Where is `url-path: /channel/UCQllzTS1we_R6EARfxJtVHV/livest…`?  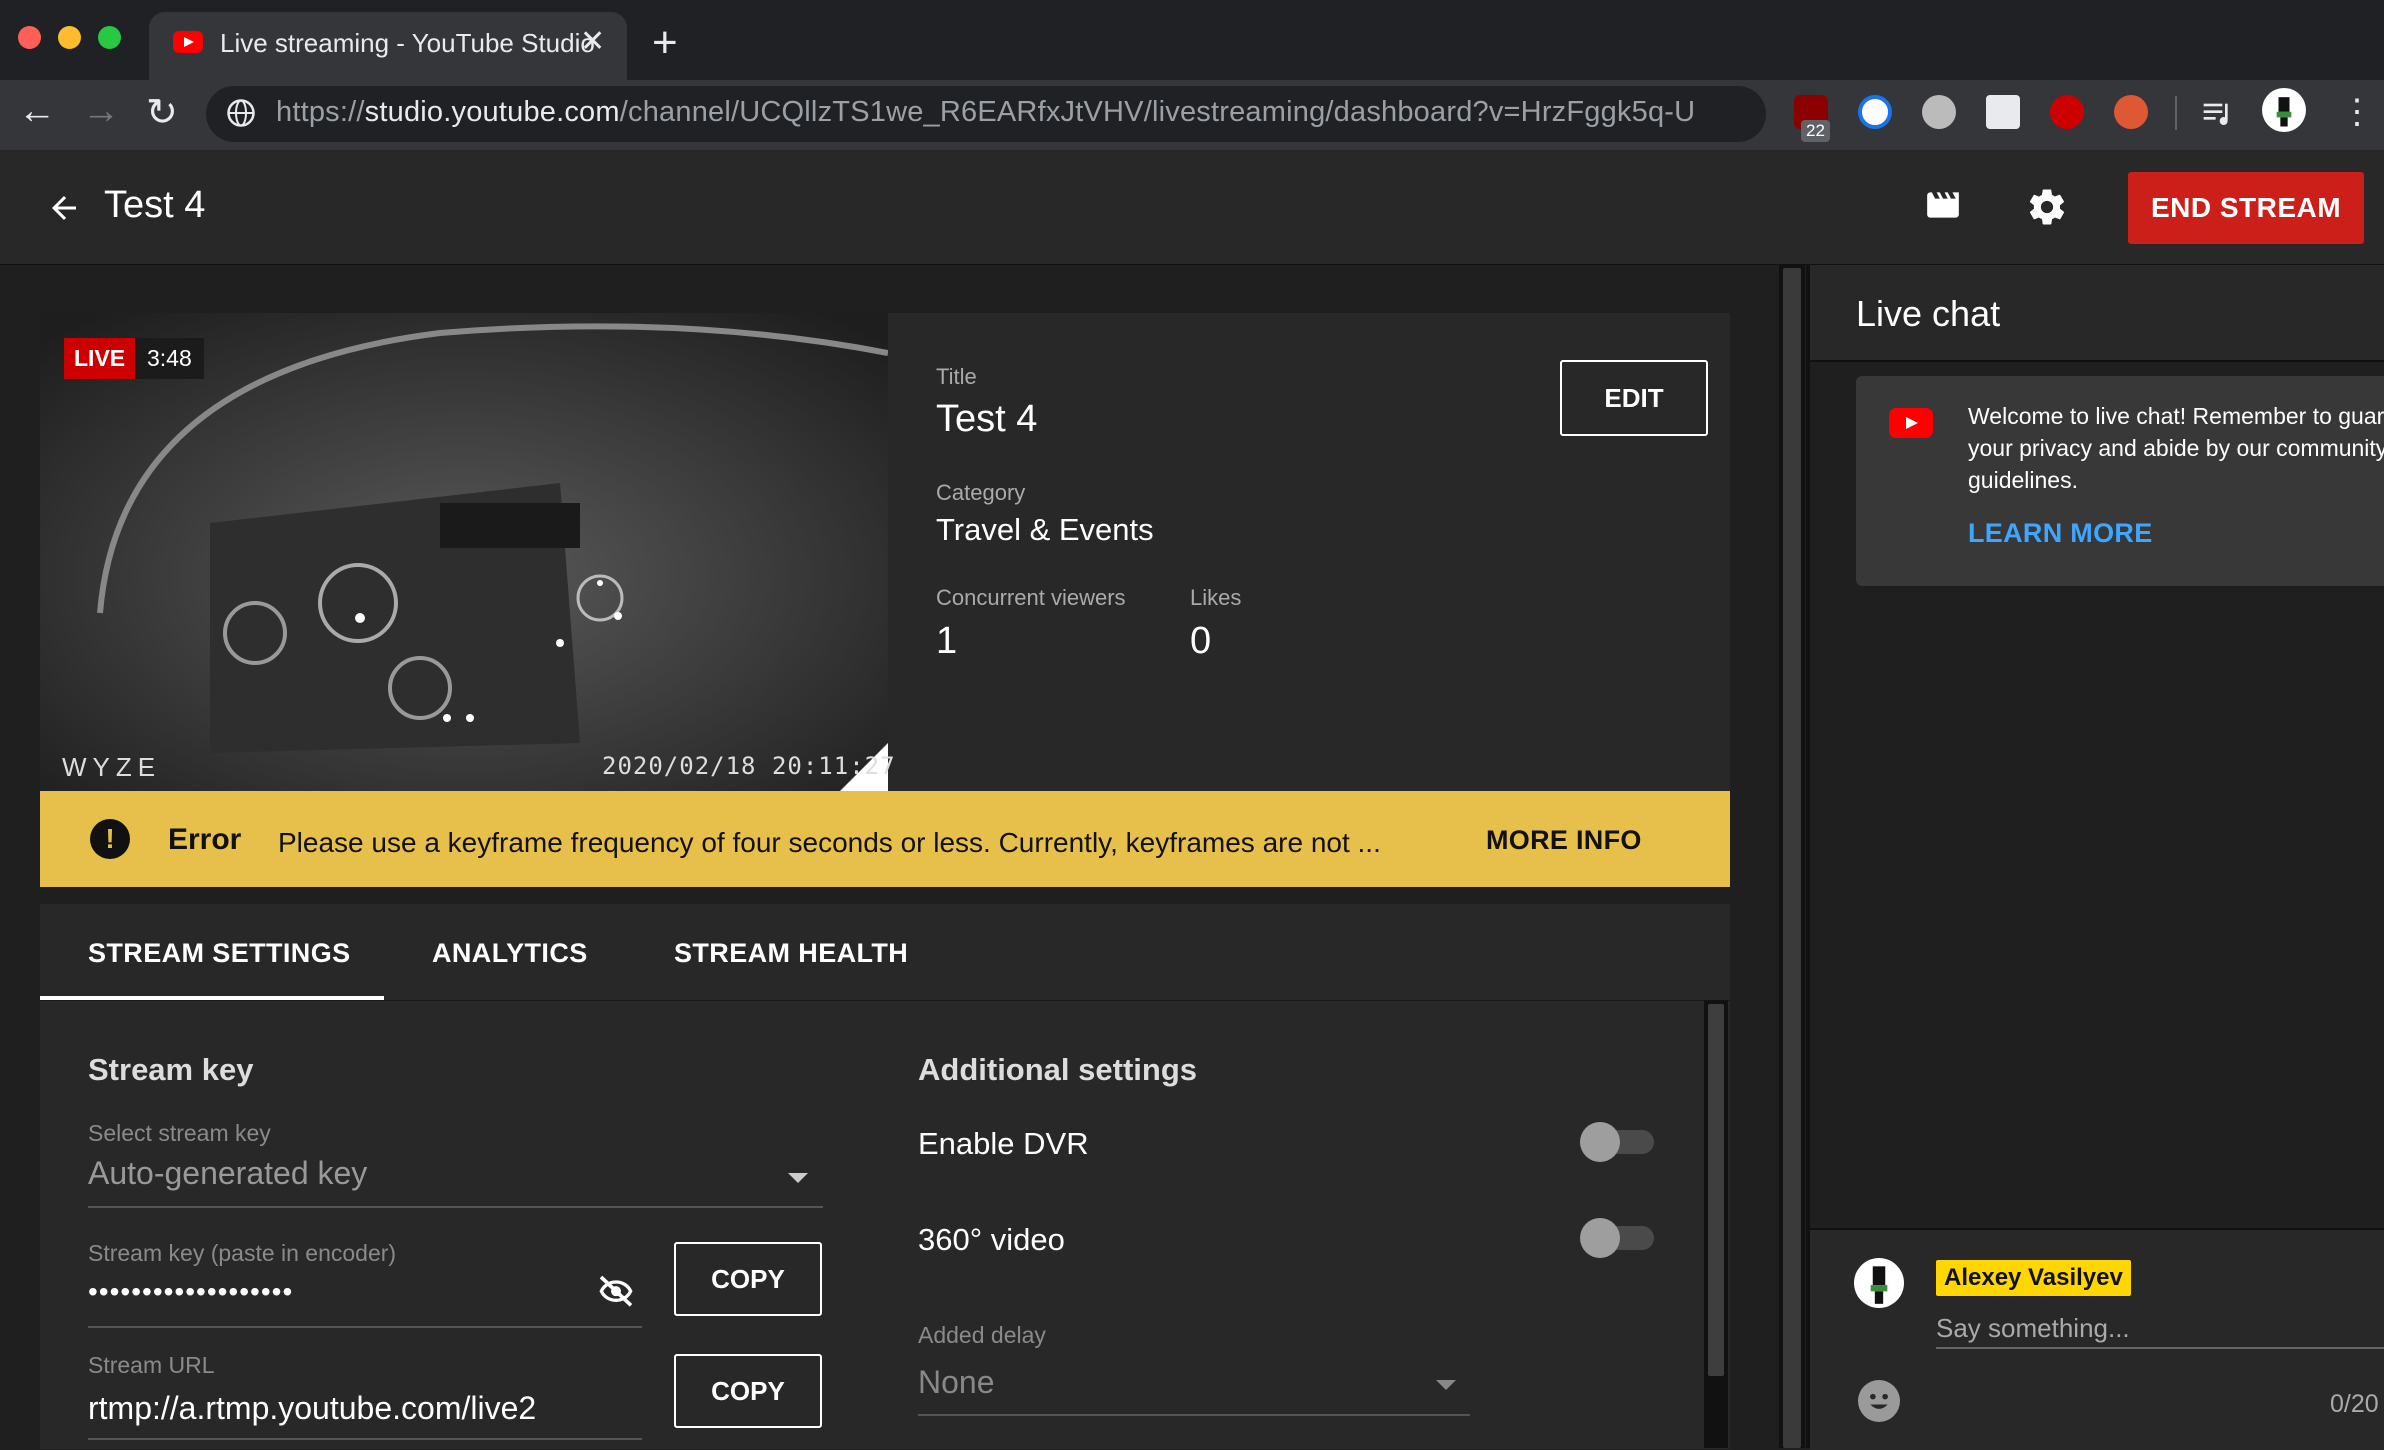 url-path: /channel/UCQllzTS1we_R6EARfxJtVHV/livest… is located at coordinates (1157, 112).